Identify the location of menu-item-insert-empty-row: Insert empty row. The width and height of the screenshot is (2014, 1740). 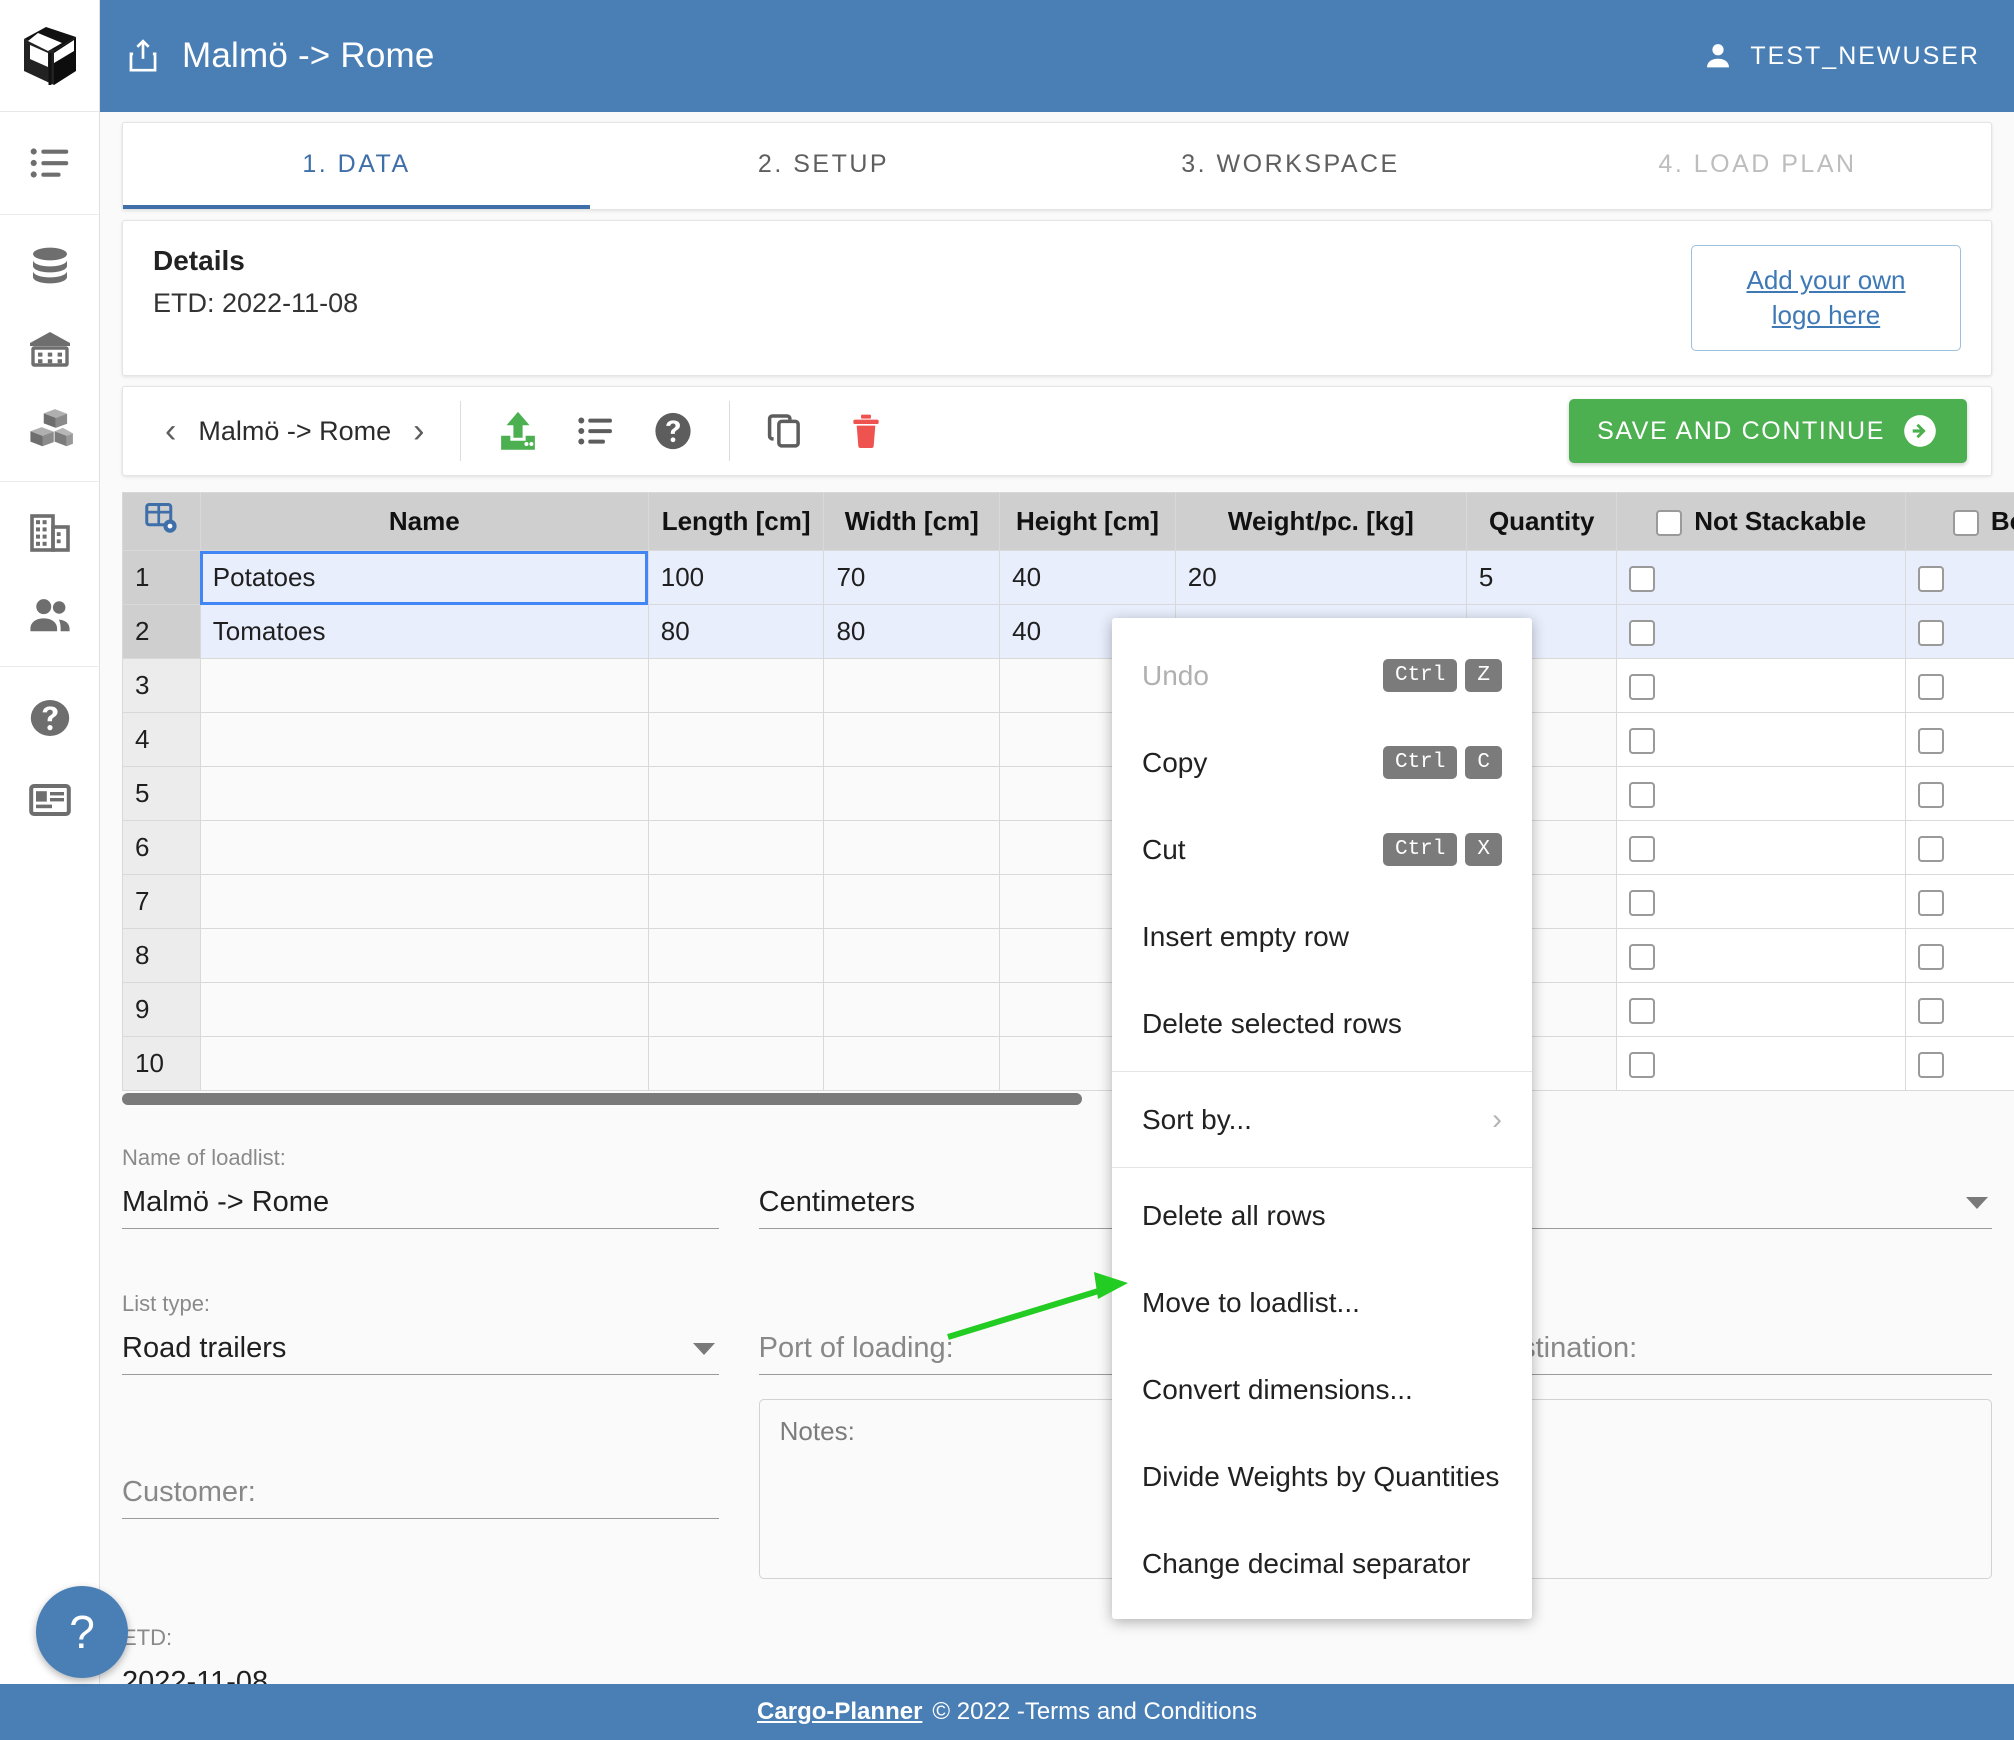
(1322, 936).